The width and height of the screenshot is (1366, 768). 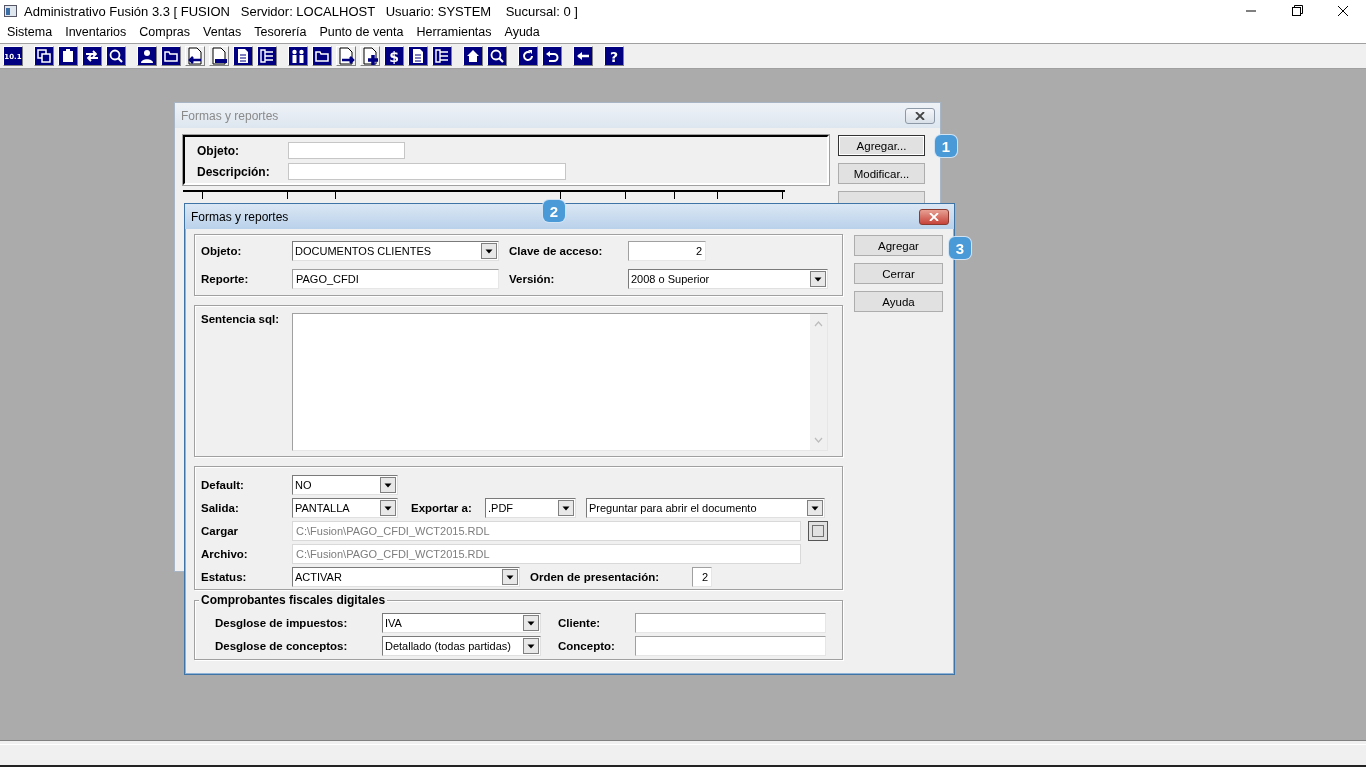 What do you see at coordinates (345, 485) in the screenshot?
I see `dropdown: NO` at bounding box center [345, 485].